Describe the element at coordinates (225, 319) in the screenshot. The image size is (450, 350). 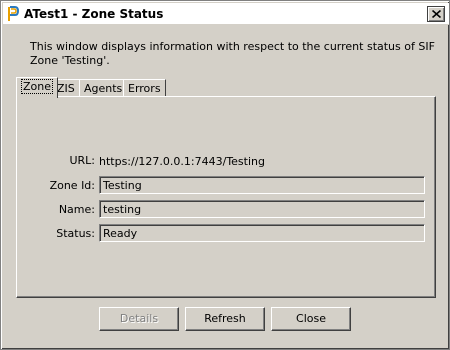
I see `refresh-button: Refresh` at that location.